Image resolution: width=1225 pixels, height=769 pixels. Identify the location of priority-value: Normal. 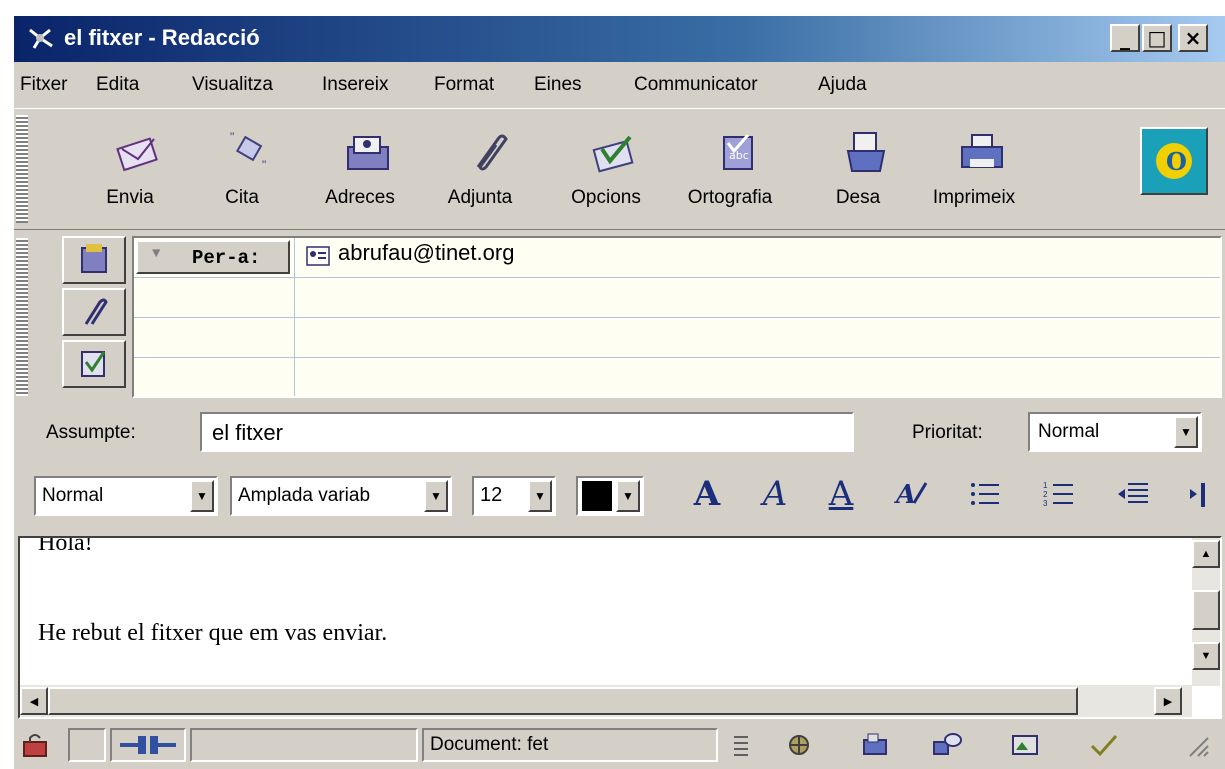
(1069, 431).